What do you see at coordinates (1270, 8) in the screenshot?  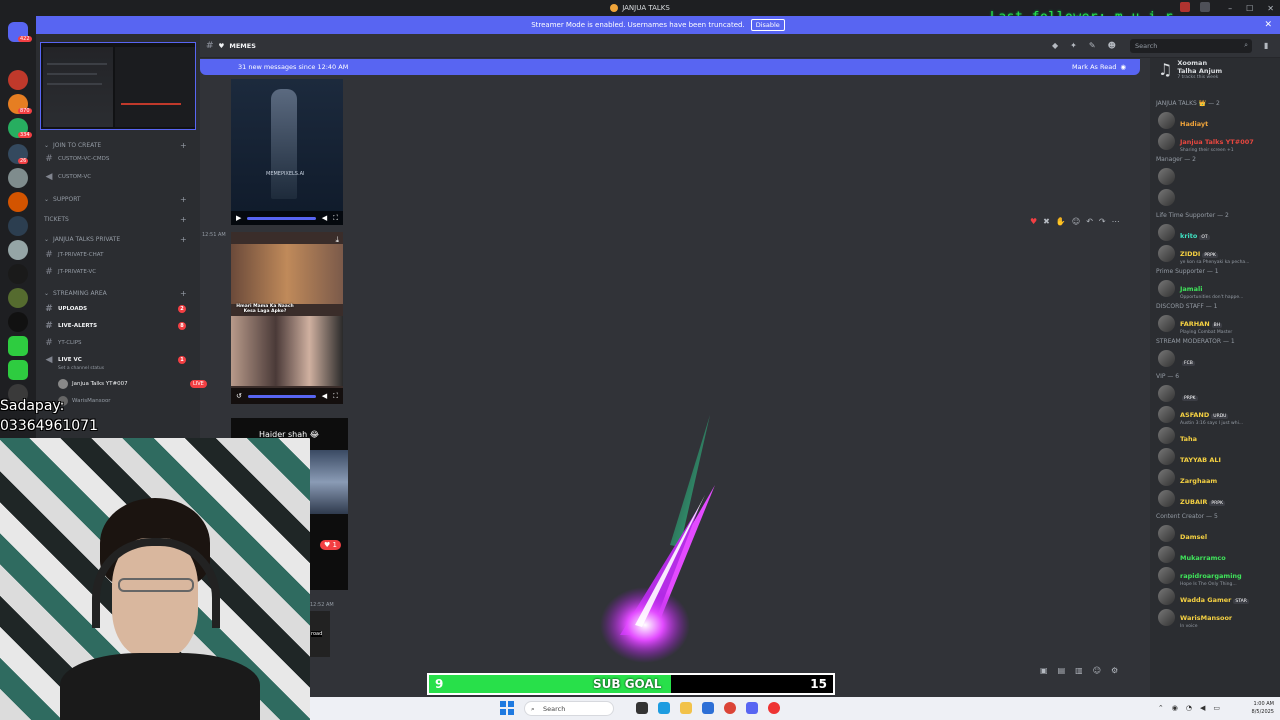 I see `close-button: ✕` at bounding box center [1270, 8].